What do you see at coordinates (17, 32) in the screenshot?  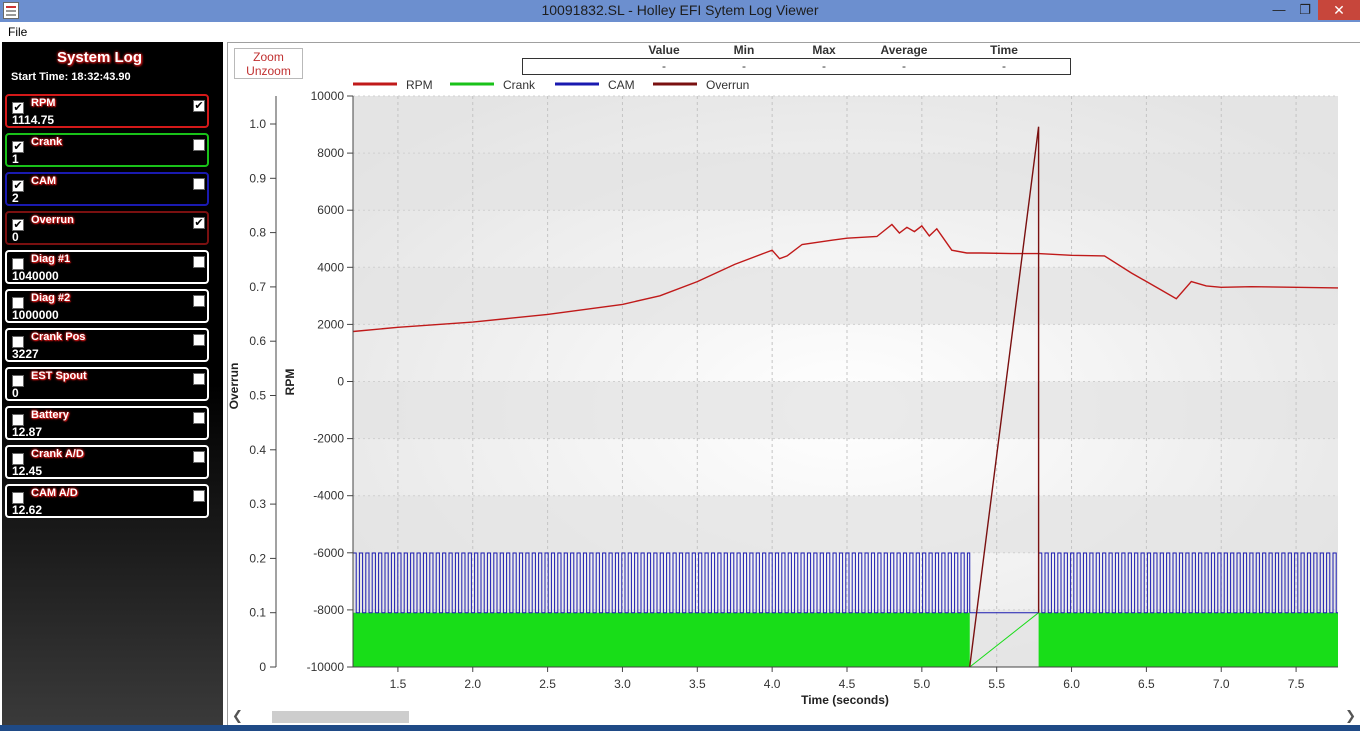 I see `menu-file: File` at bounding box center [17, 32].